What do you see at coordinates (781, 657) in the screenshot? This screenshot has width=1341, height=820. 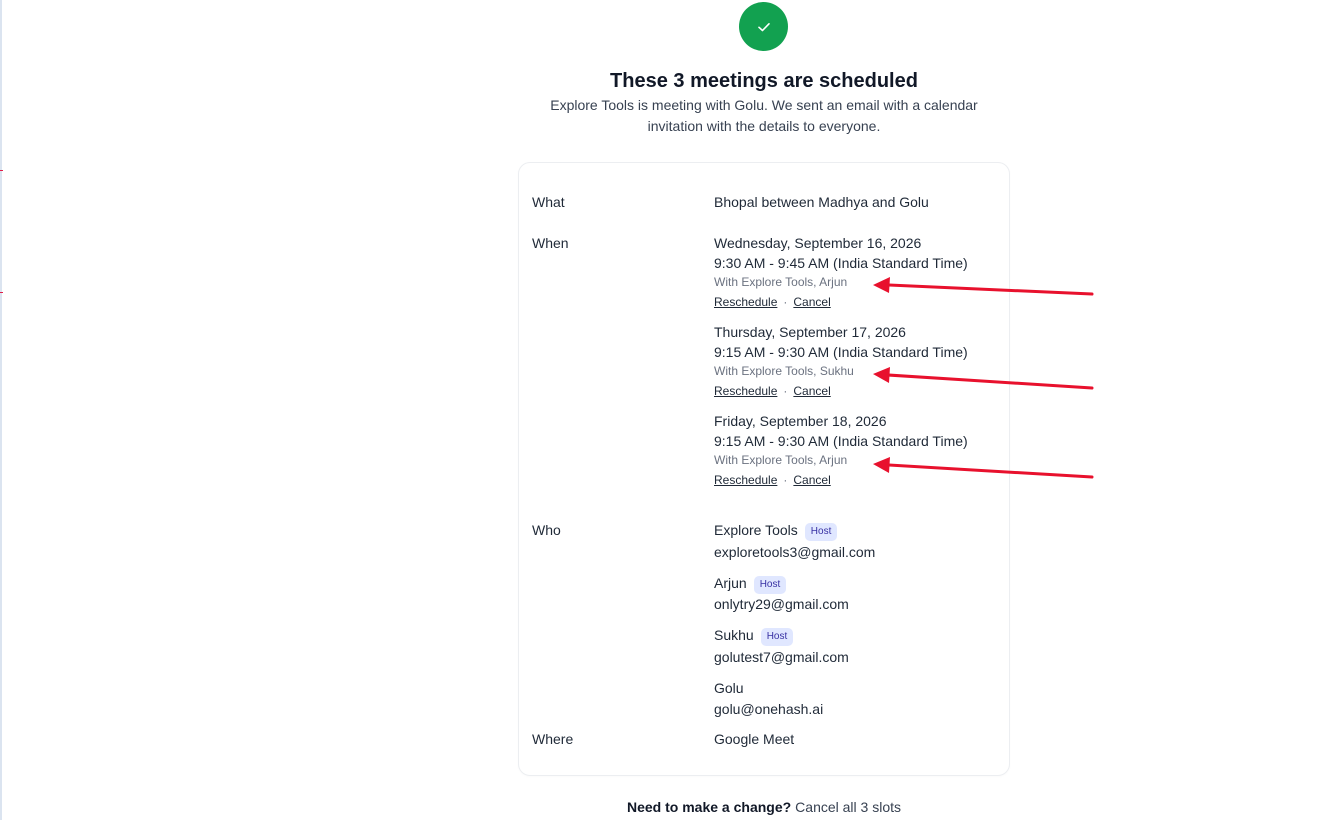 I see `attendee-email: golutest7@gmail.com` at bounding box center [781, 657].